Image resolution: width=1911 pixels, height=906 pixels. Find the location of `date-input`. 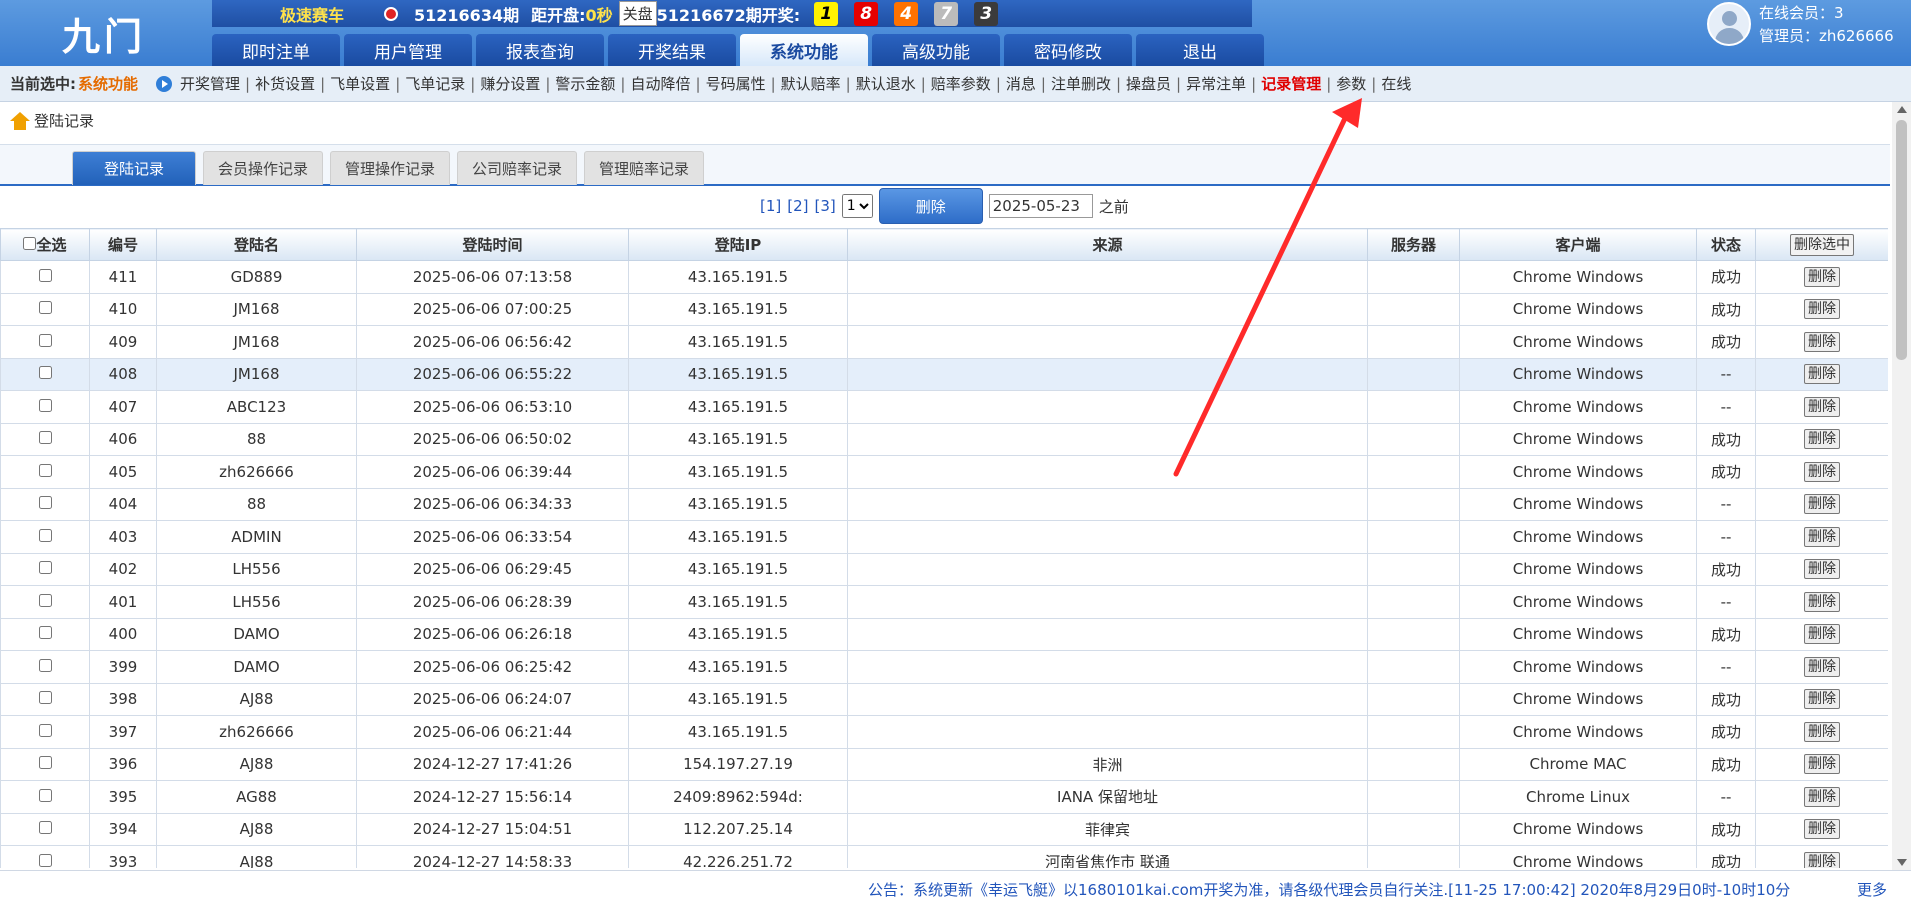

date-input is located at coordinates (1040, 206).